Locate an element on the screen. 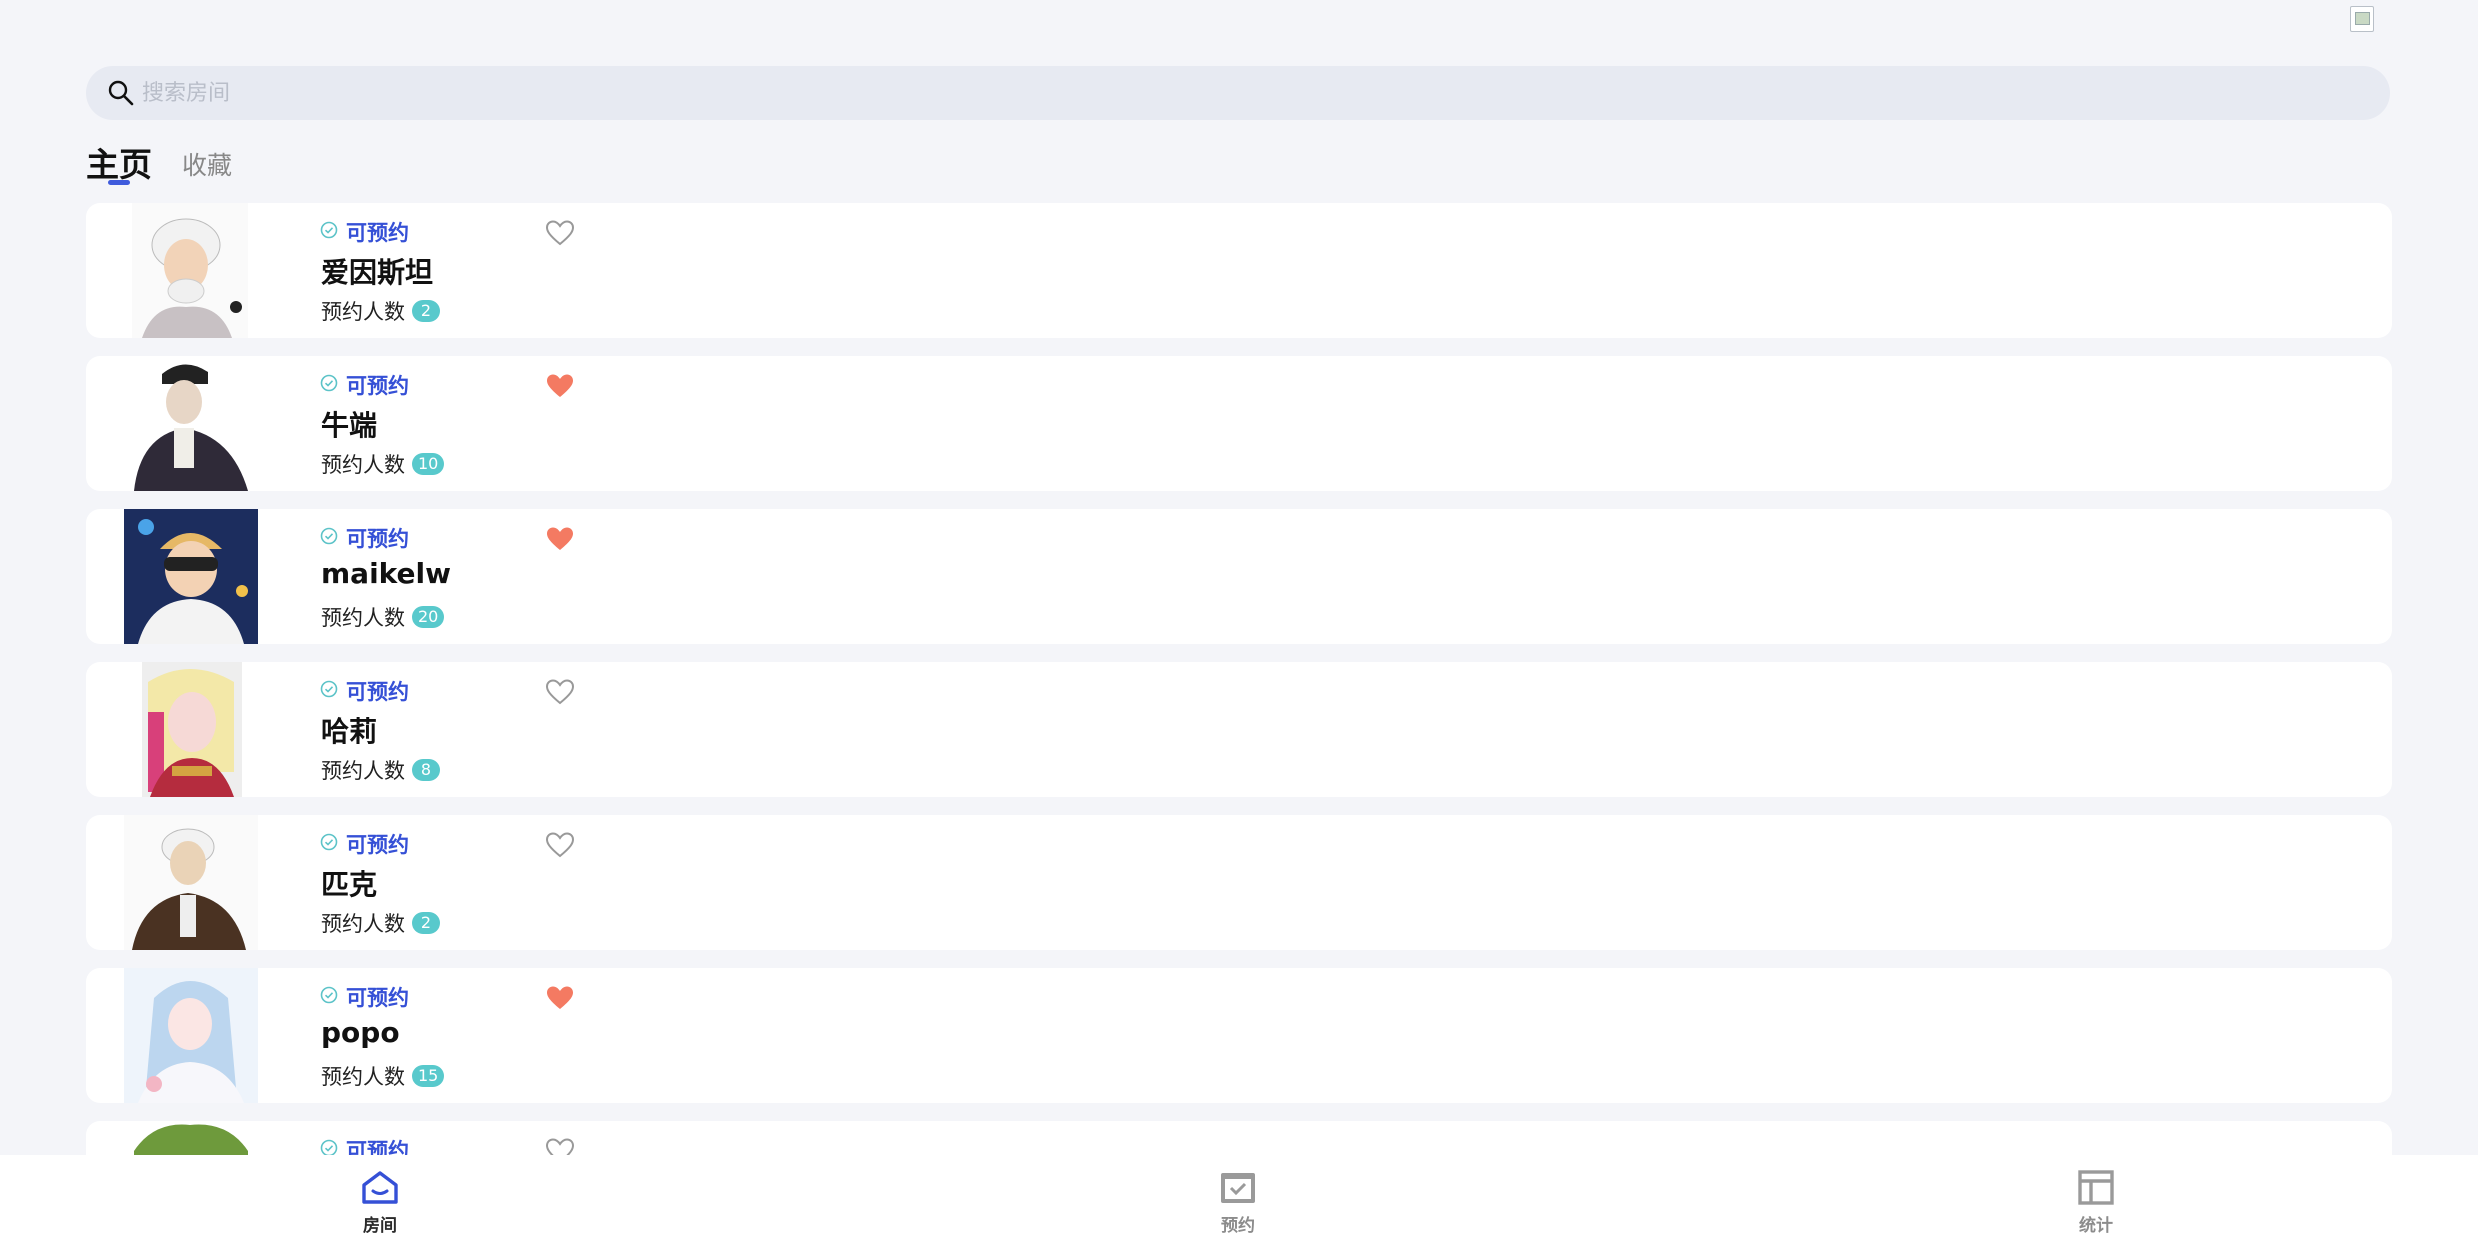 Image resolution: width=2478 pixels, height=1242 pixels. booking-count: 预约人数 20 is located at coordinates (383, 617).